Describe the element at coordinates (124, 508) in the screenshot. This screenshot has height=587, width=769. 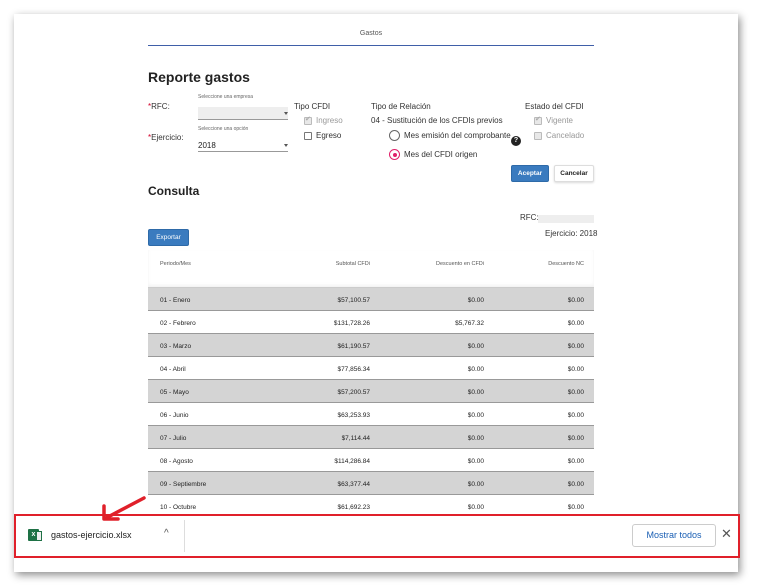
I see `red-arrow-icon` at that location.